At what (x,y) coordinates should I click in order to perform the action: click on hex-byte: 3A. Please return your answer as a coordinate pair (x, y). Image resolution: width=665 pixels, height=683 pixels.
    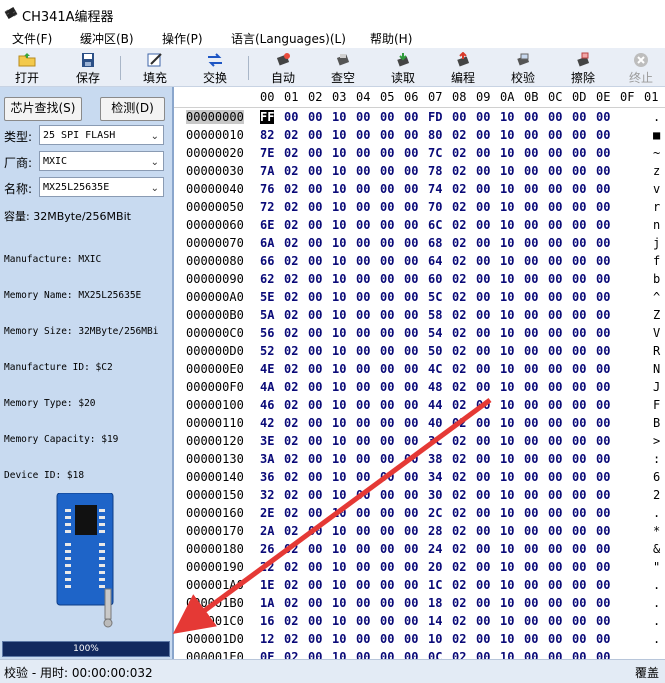
    Looking at the image, I should click on (267, 459).